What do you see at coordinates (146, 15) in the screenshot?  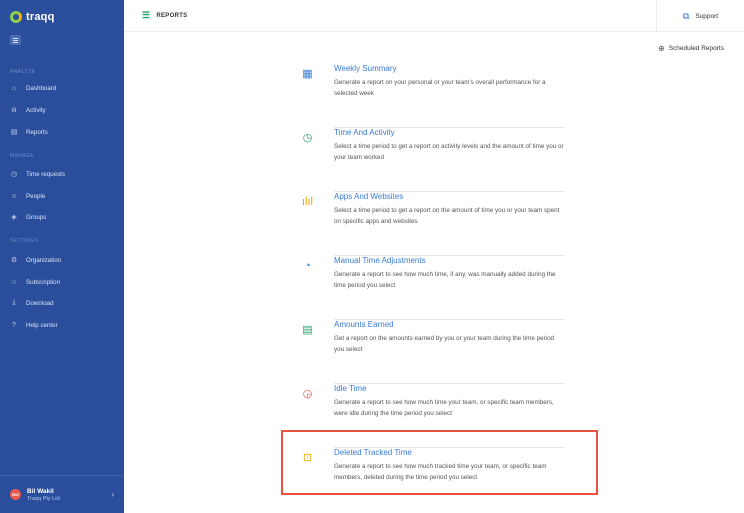 I see `reports-menu-icon: ☰` at bounding box center [146, 15].